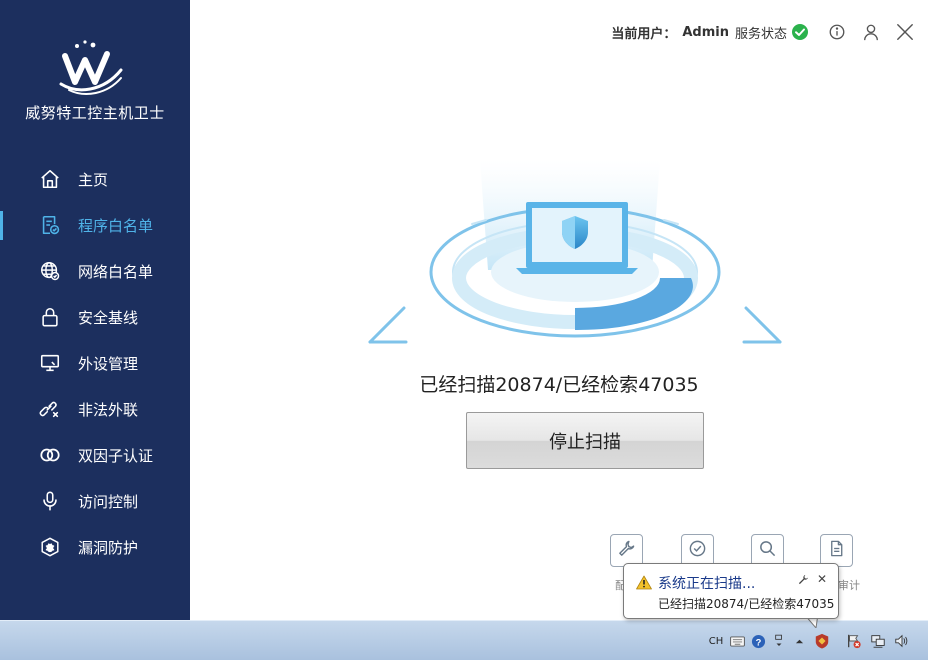 The height and width of the screenshot is (660, 928). I want to click on language-label: CH, so click(716, 641).